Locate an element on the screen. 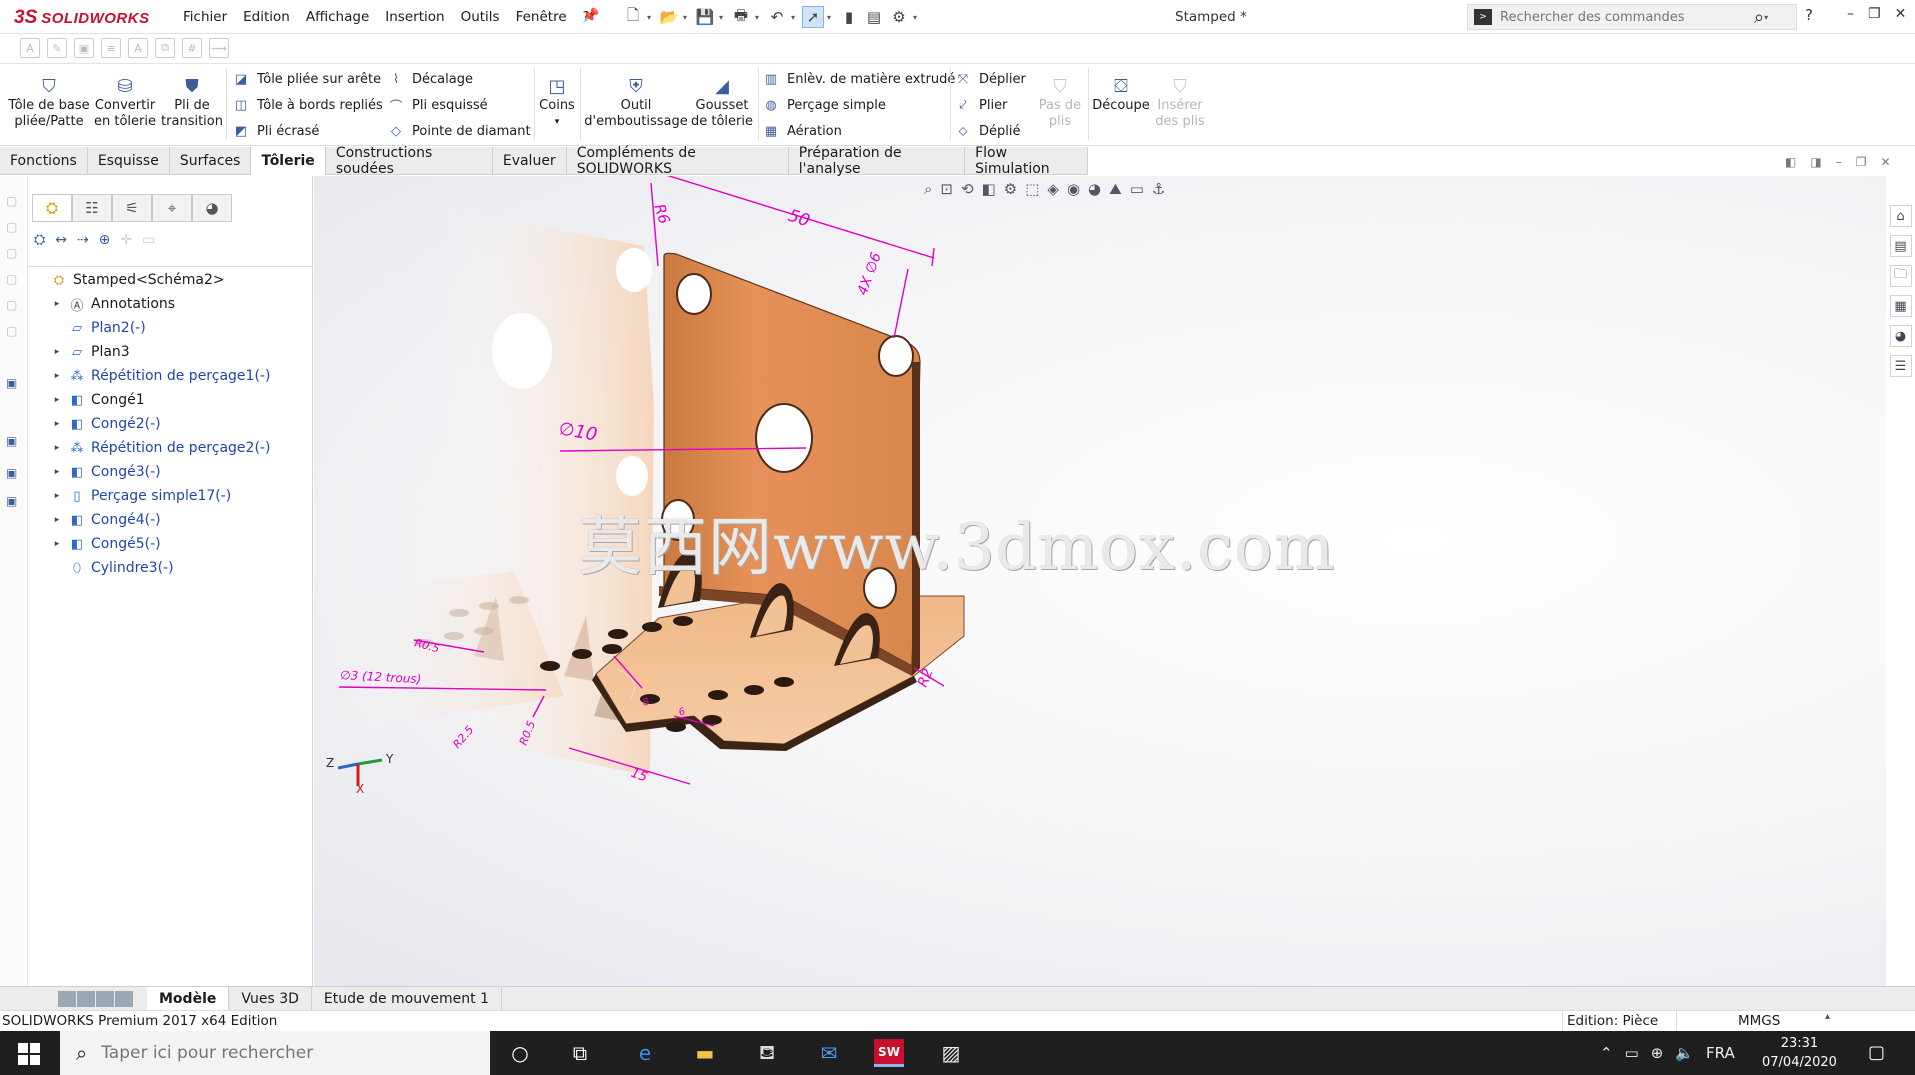 Image resolution: width=1915 pixels, height=1075 pixels. menu-insertion: Insertion is located at coordinates (414, 17).